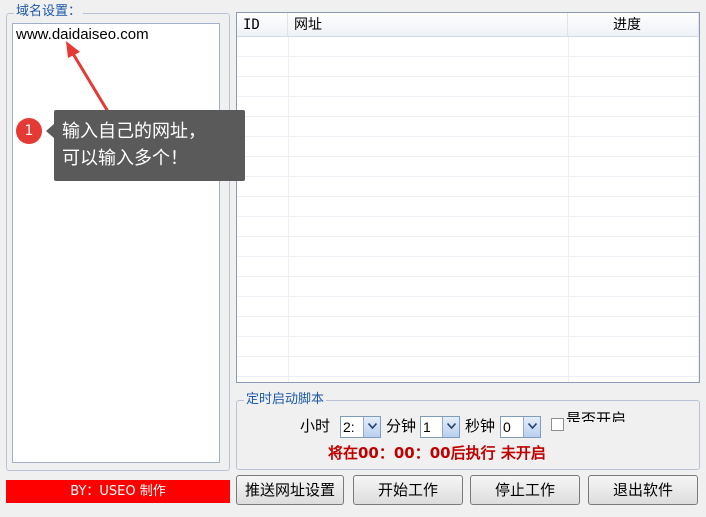  What do you see at coordinates (118, 491) in the screenshot?
I see `author-banner: BY：USEO 制作` at bounding box center [118, 491].